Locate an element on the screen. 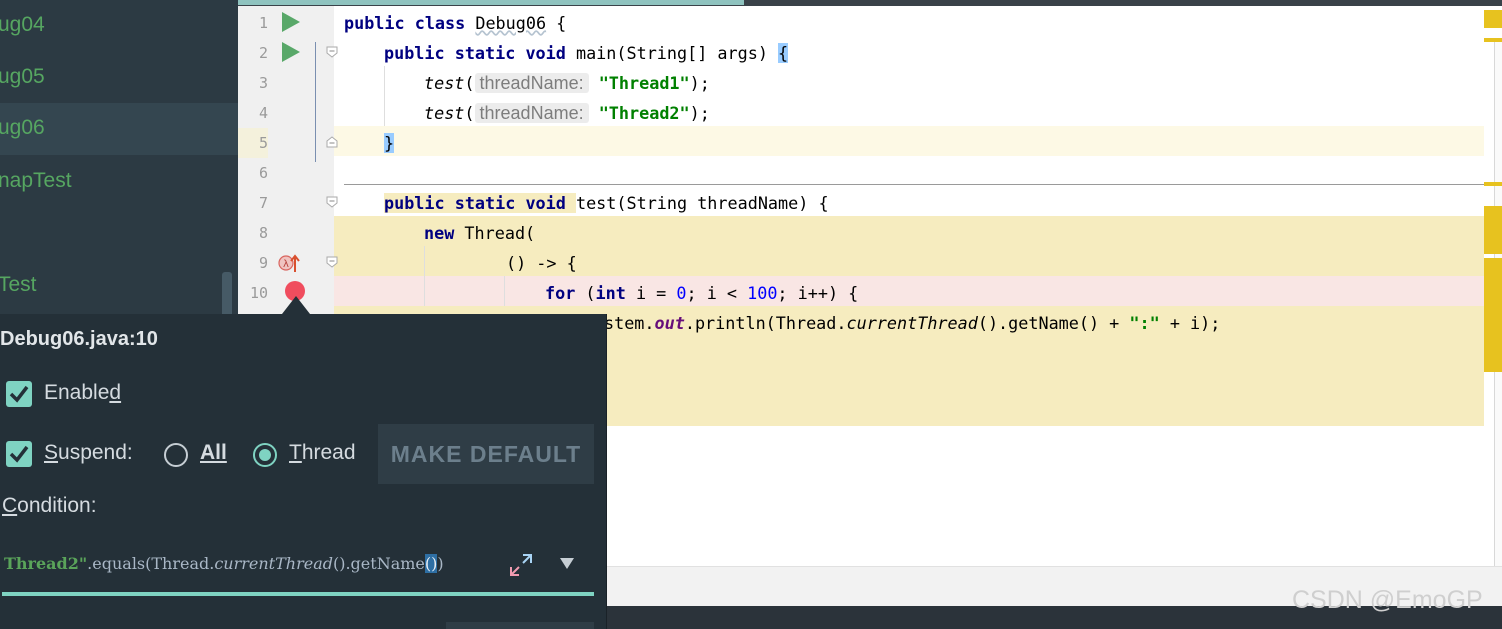 The image size is (1502, 629). code-line-2: public static void main(String[] args) { is located at coordinates (586, 53).